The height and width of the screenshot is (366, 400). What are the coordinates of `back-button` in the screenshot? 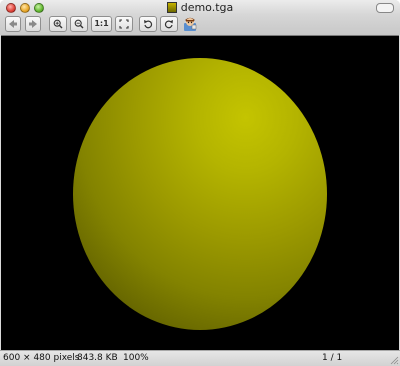 It's located at (13, 24).